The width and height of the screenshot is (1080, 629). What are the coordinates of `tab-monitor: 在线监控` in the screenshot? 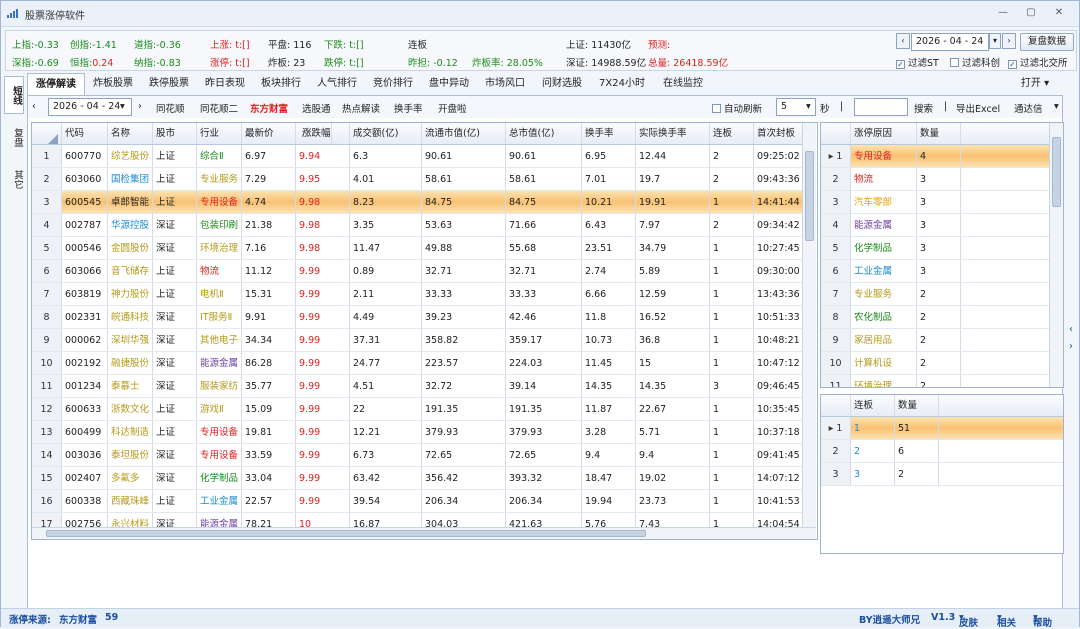 It's located at (683, 84).